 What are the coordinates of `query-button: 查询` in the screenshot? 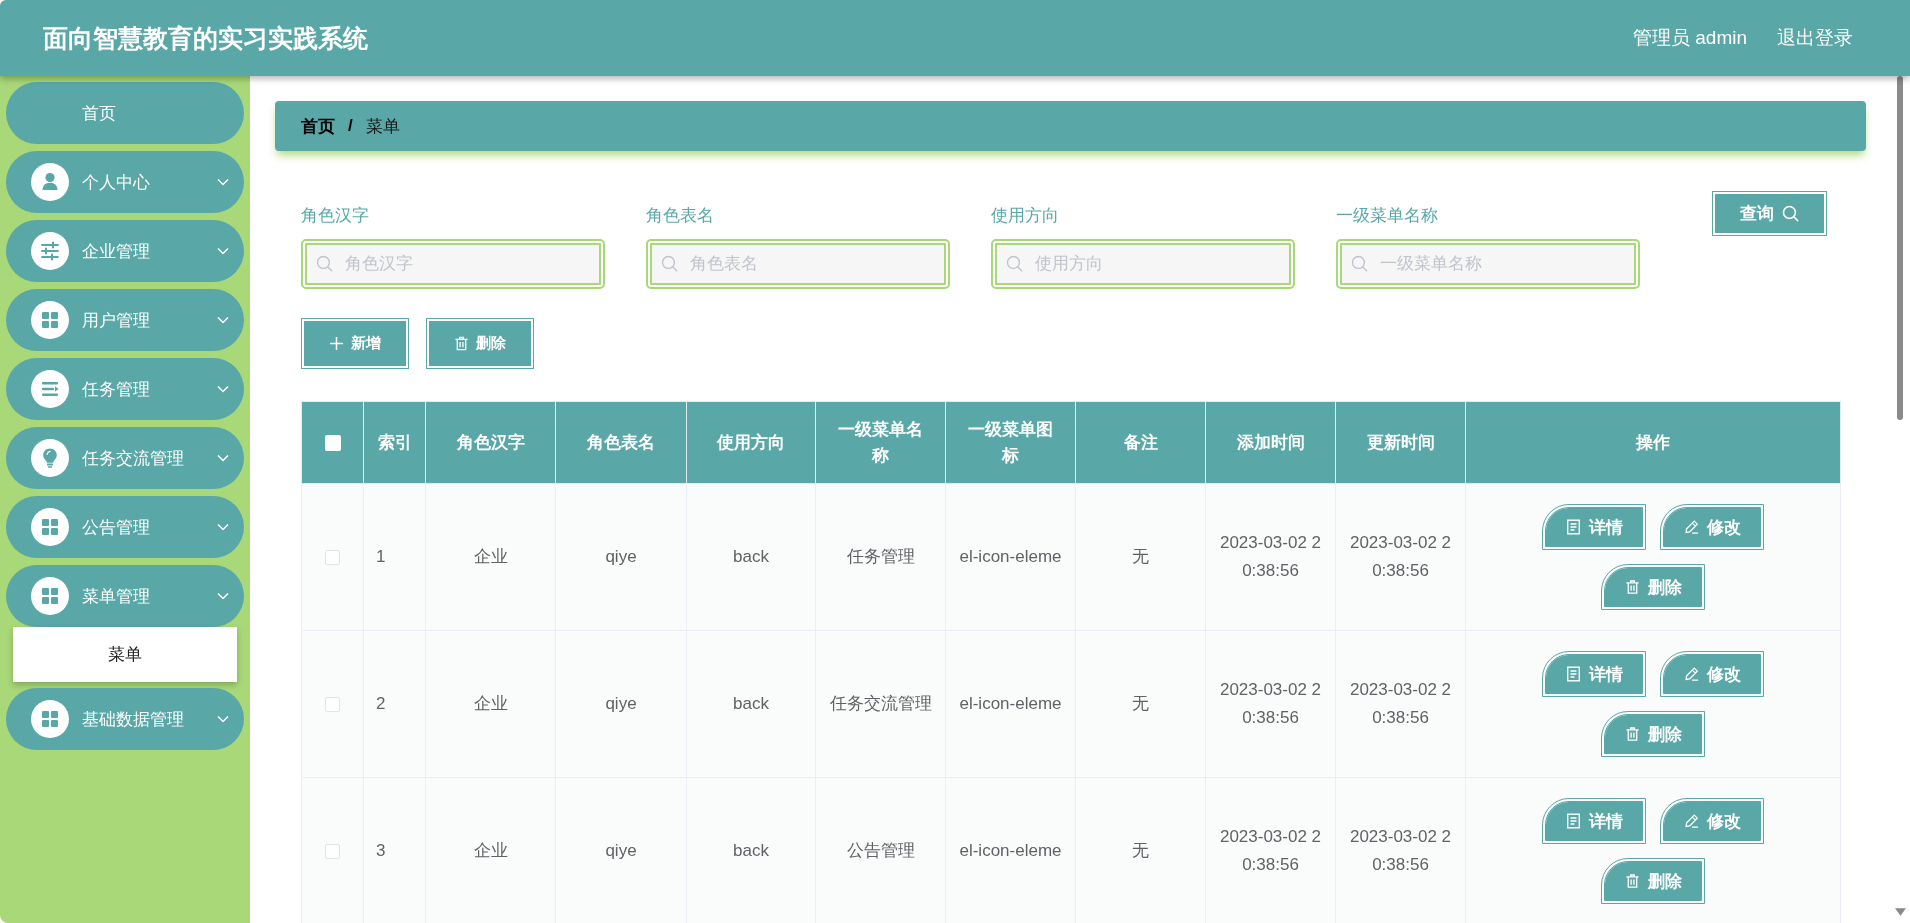 It's located at (1769, 213).